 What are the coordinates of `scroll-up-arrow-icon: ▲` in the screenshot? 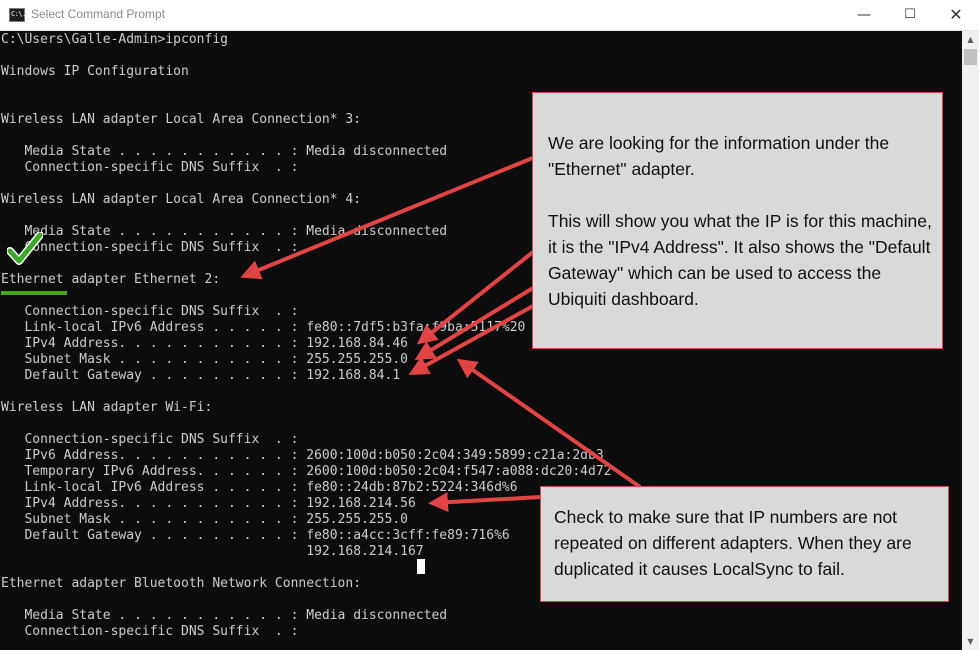 It's located at (970, 39).